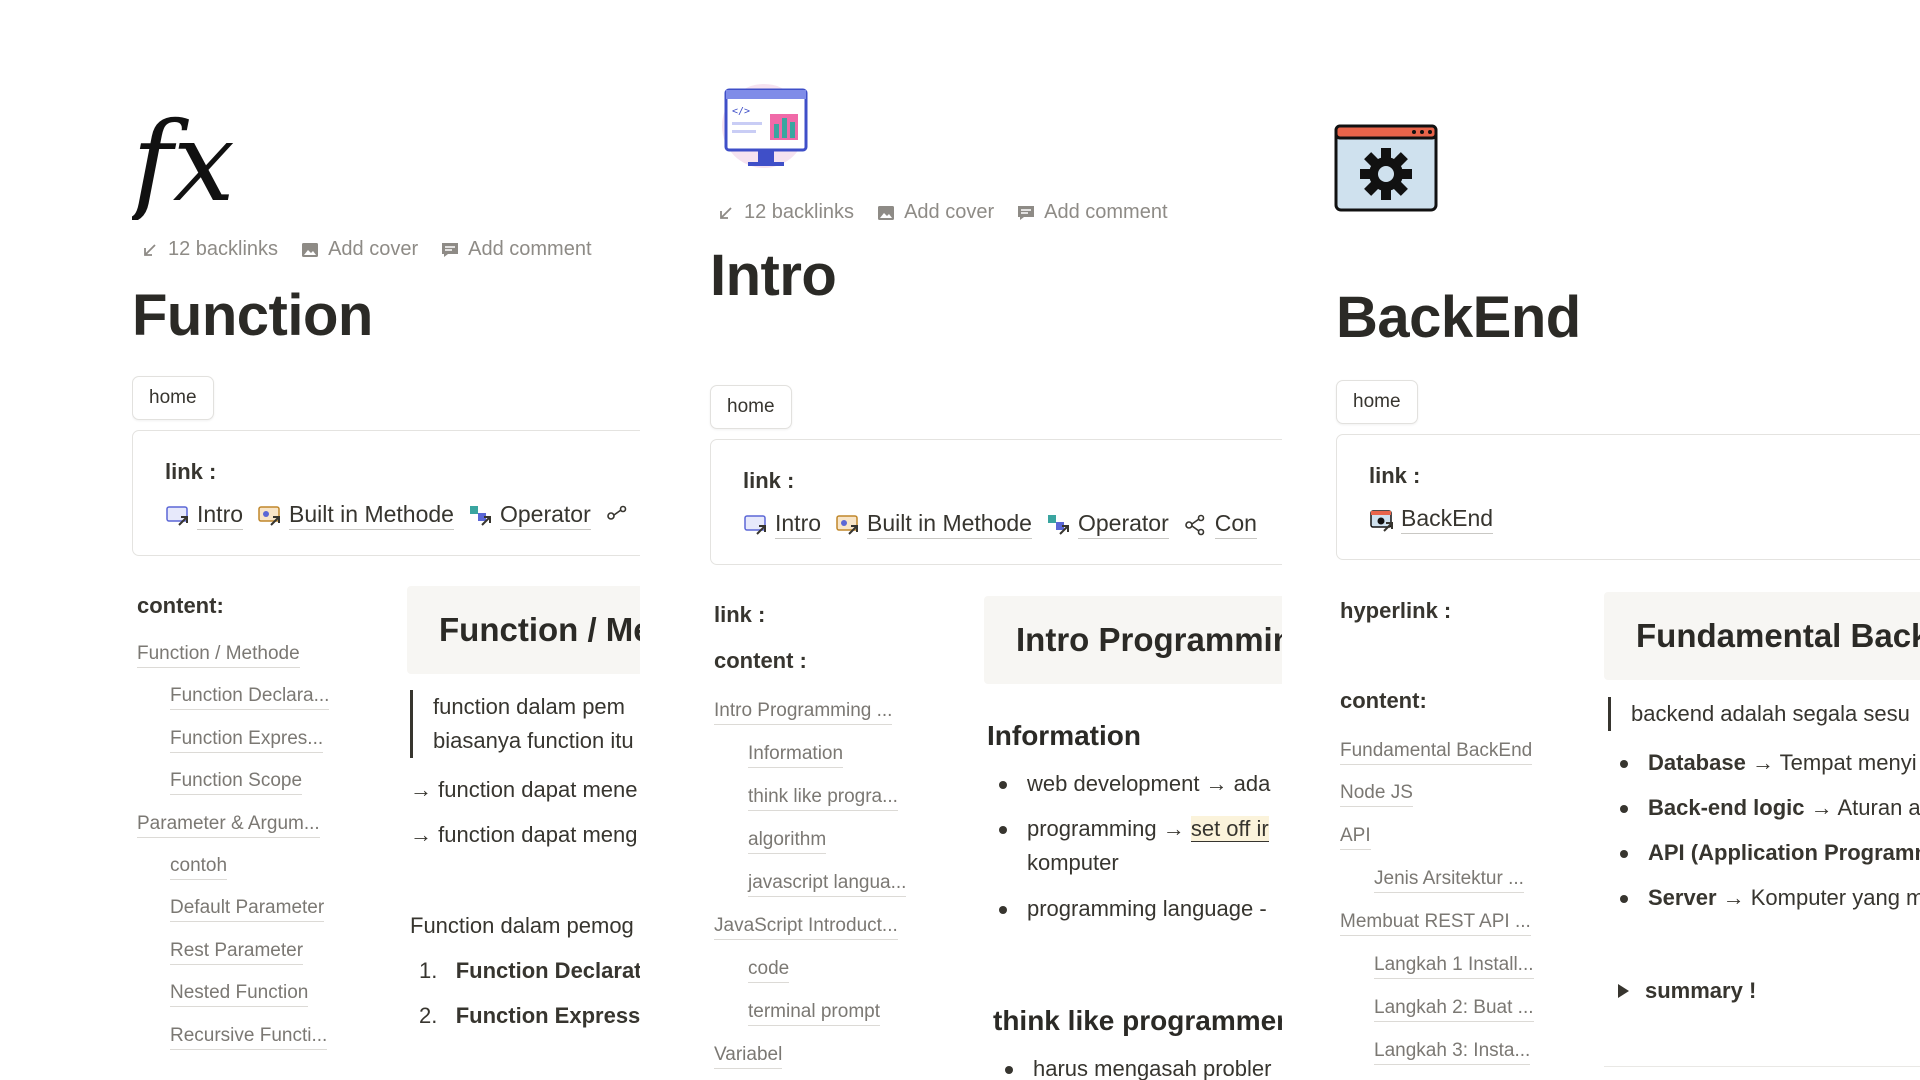 The width and height of the screenshot is (1920, 1080). I want to click on bullet-item: Server → Komputer yang m, so click(1764, 898).